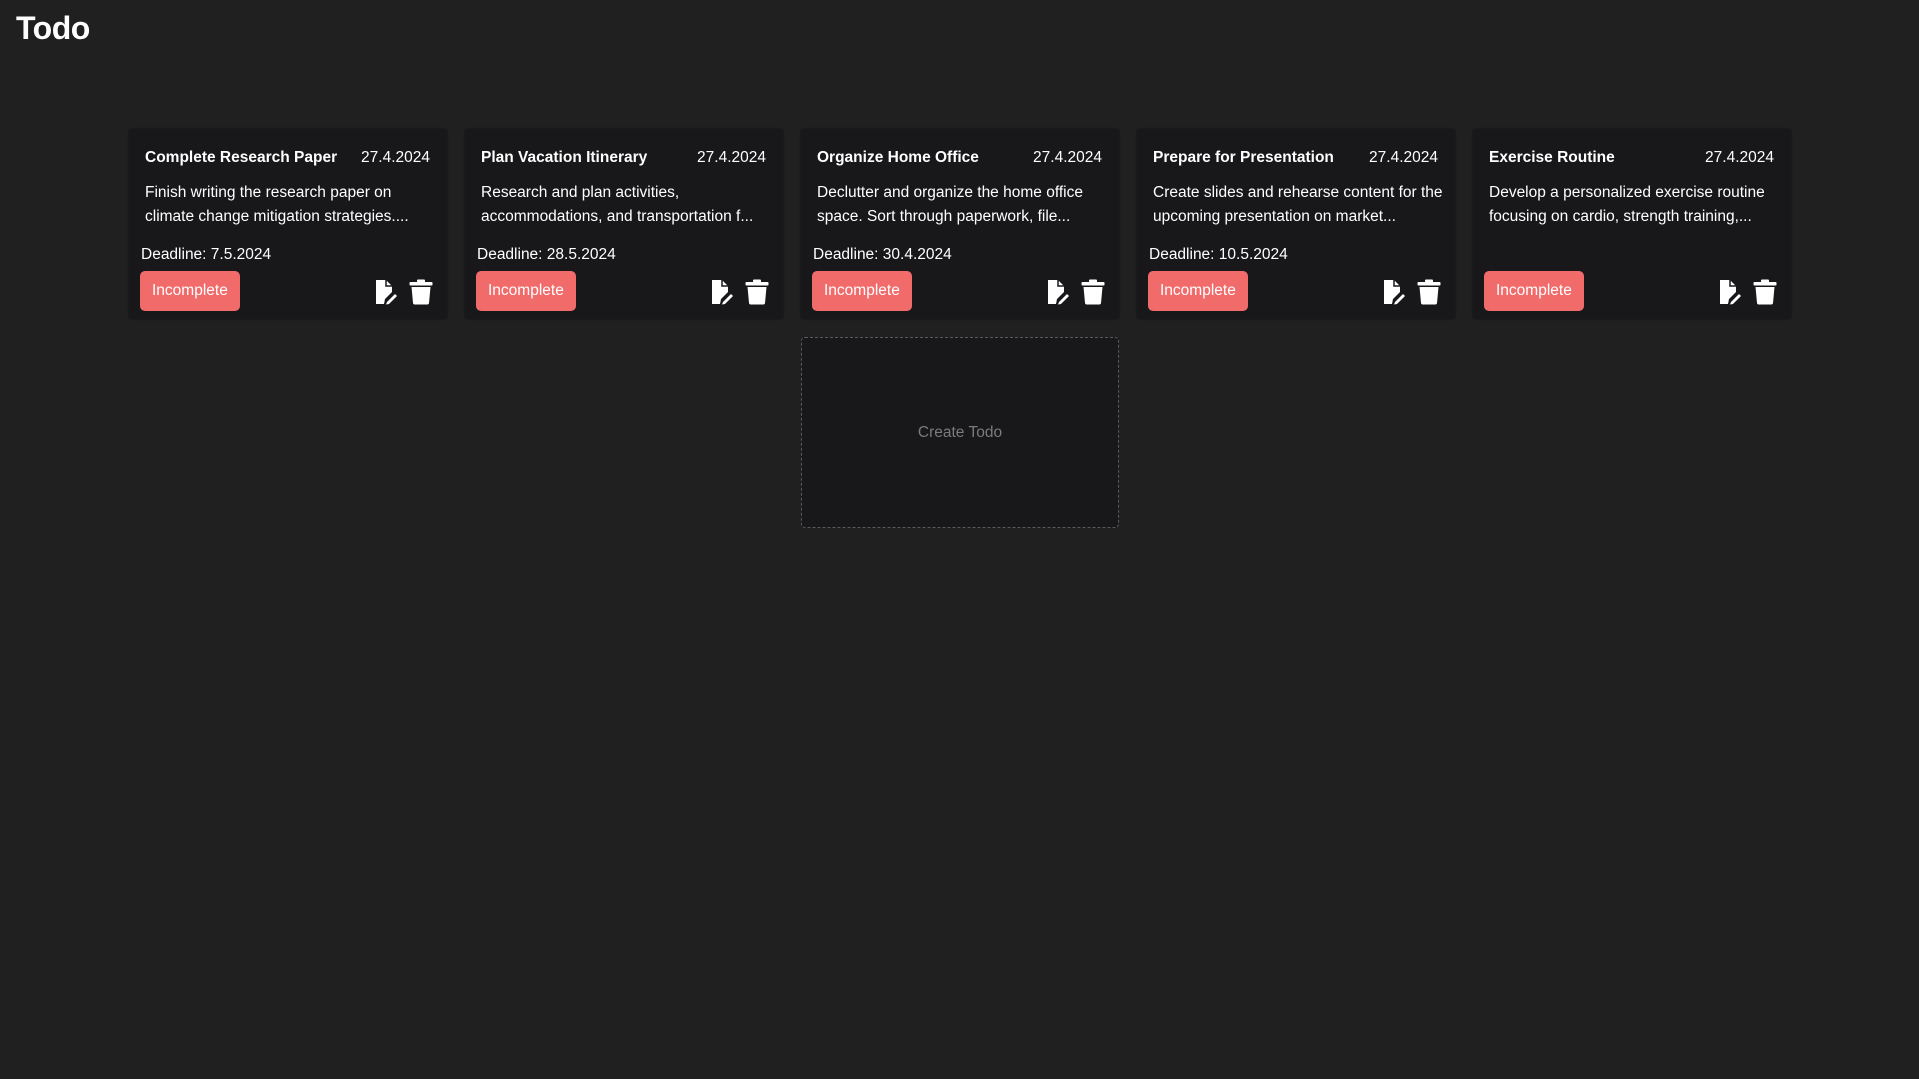 Image resolution: width=1919 pixels, height=1079 pixels. I want to click on todo-deadline: Deadline: 7.5.2024, so click(206, 254).